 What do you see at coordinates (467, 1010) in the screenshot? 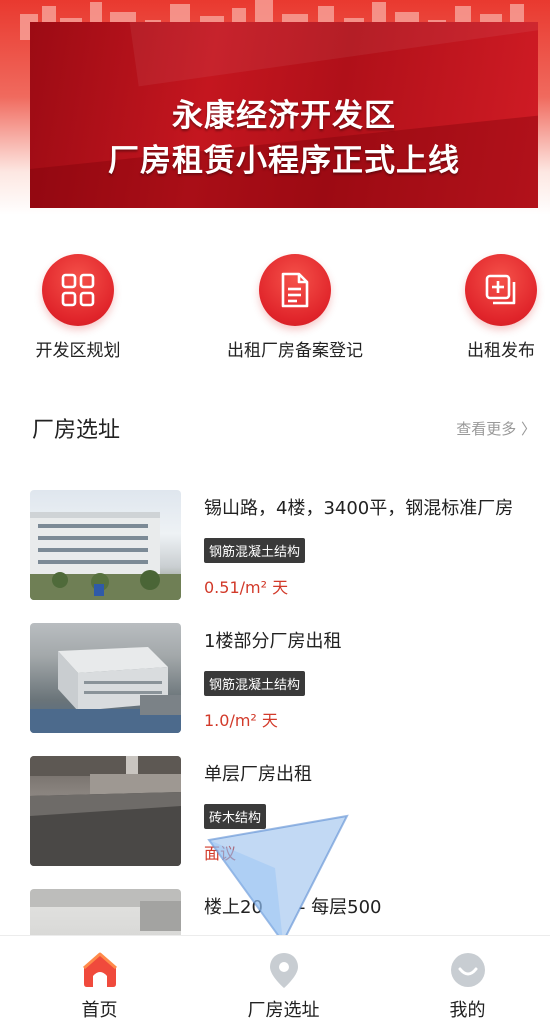
I see `tab-label: 我的` at bounding box center [467, 1010].